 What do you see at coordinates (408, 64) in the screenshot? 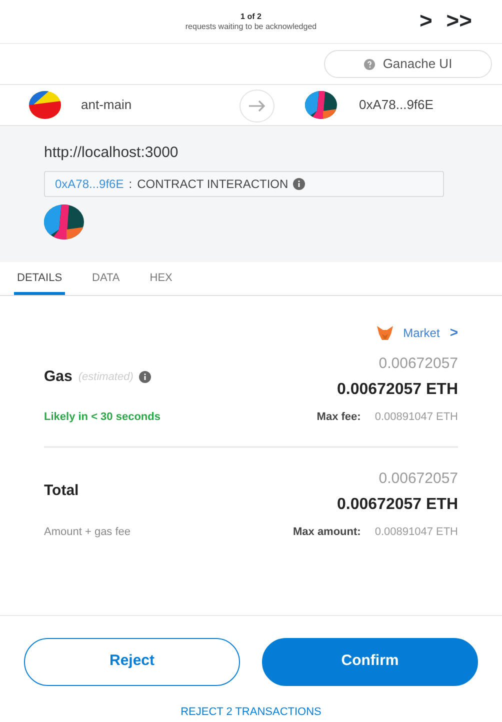
I see `network-pill: Ganache UI` at bounding box center [408, 64].